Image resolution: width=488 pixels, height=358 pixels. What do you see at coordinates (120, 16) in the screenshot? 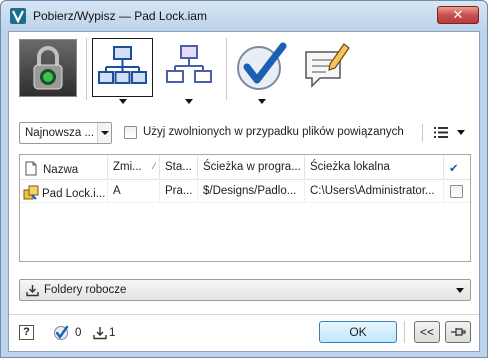
I see `window-title: Pobierz/Wypisz — Pad Lock.iam` at bounding box center [120, 16].